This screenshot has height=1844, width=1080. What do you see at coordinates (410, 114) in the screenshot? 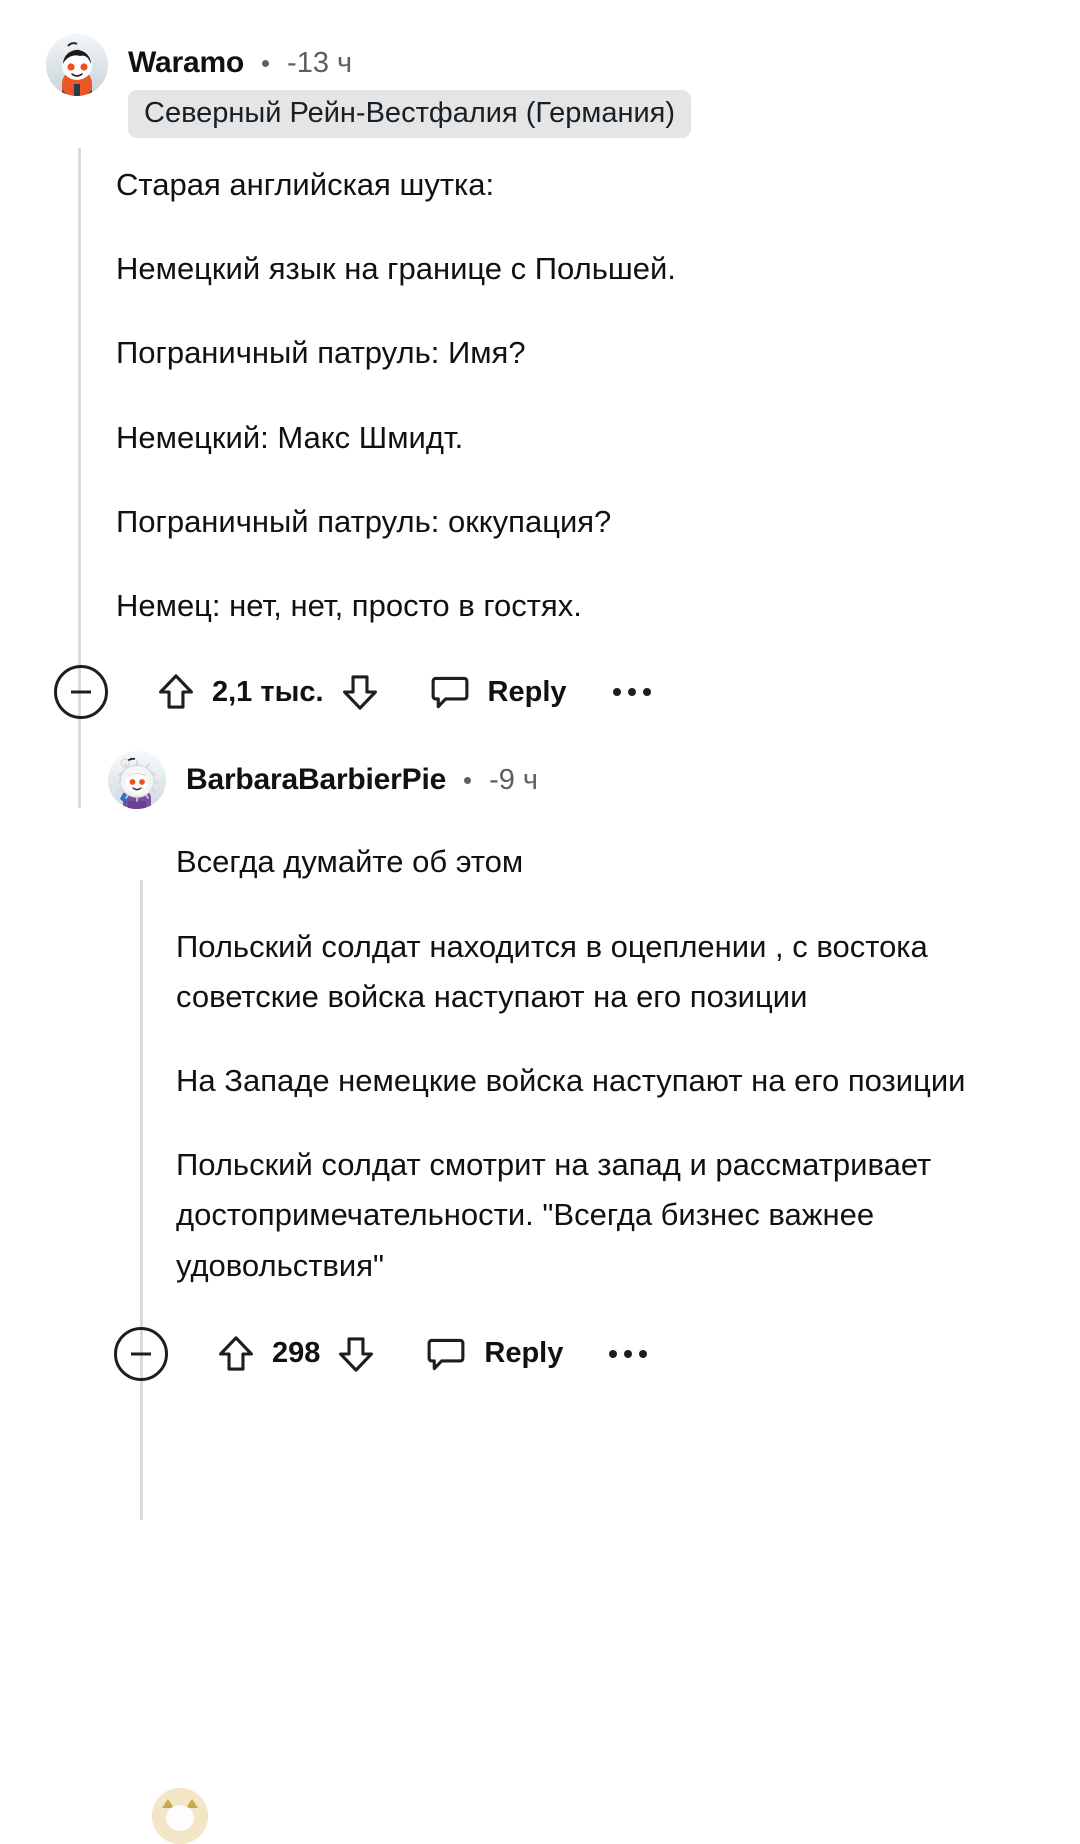
I see `author-flair-badge: Северный Рейн-Вестфалия (Германия)` at bounding box center [410, 114].